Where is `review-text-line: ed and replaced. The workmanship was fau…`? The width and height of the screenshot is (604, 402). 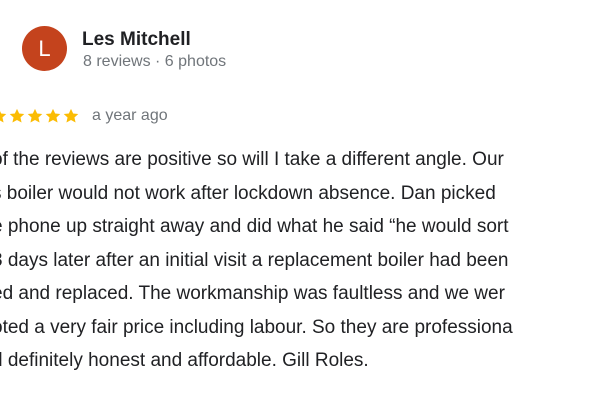 review-text-line: ed and replaced. The workmanship was fau… is located at coordinates (252, 293).